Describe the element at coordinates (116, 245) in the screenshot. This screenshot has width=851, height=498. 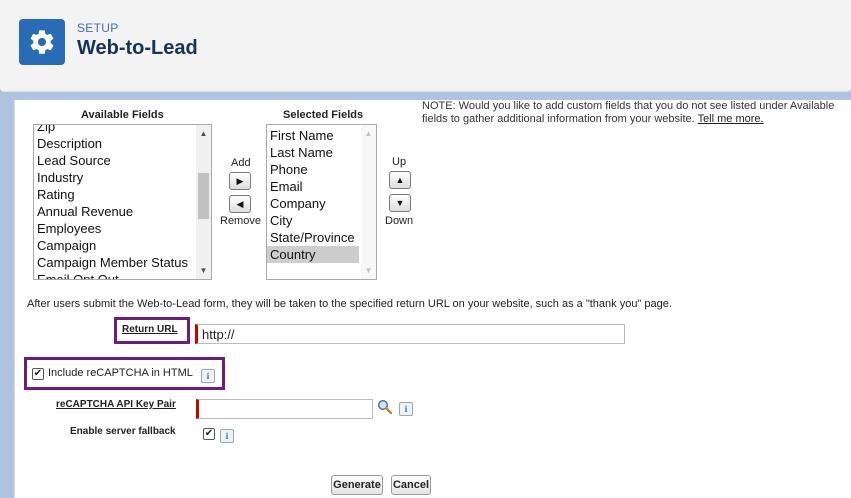
I see `list-option: Campaign` at that location.